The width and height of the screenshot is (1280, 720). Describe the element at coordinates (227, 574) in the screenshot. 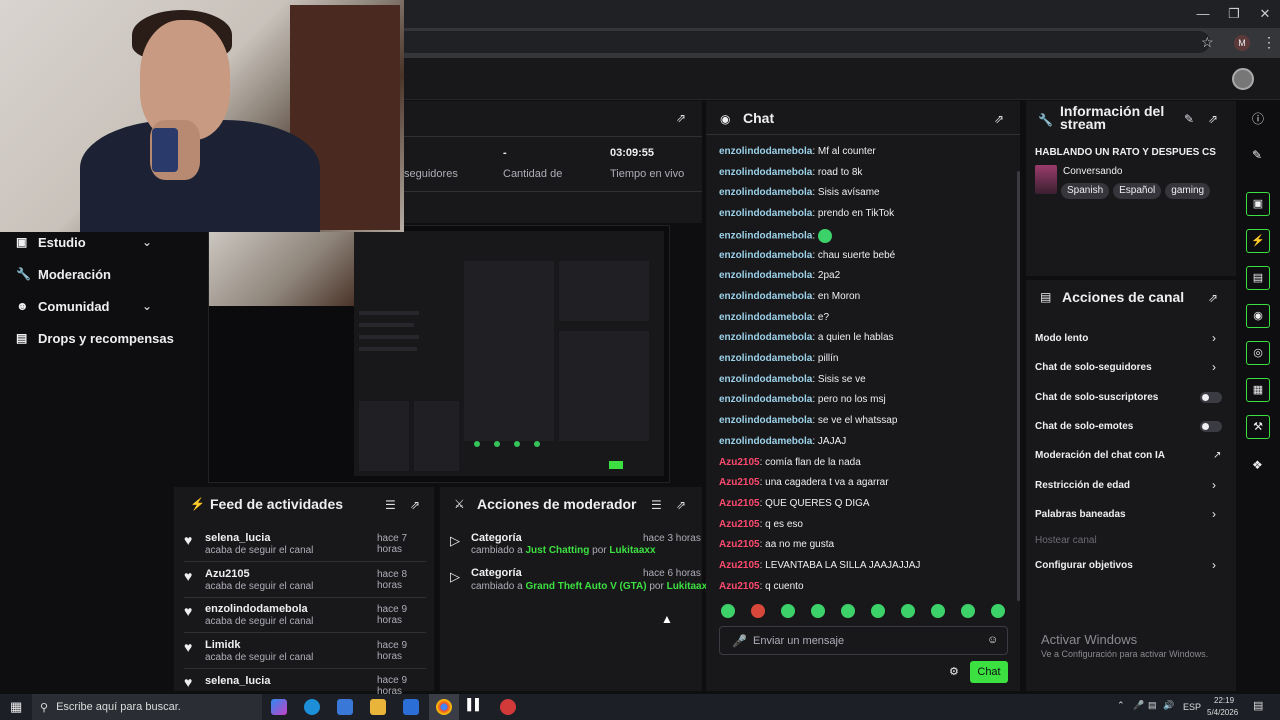

I see `feed-user: Azu2105` at that location.